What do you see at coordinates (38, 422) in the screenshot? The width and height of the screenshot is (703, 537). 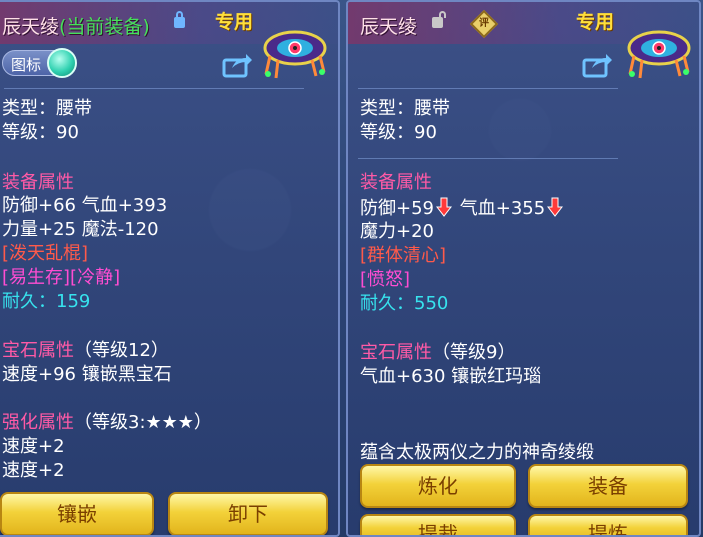 I see `enhance-title: 强化属性` at bounding box center [38, 422].